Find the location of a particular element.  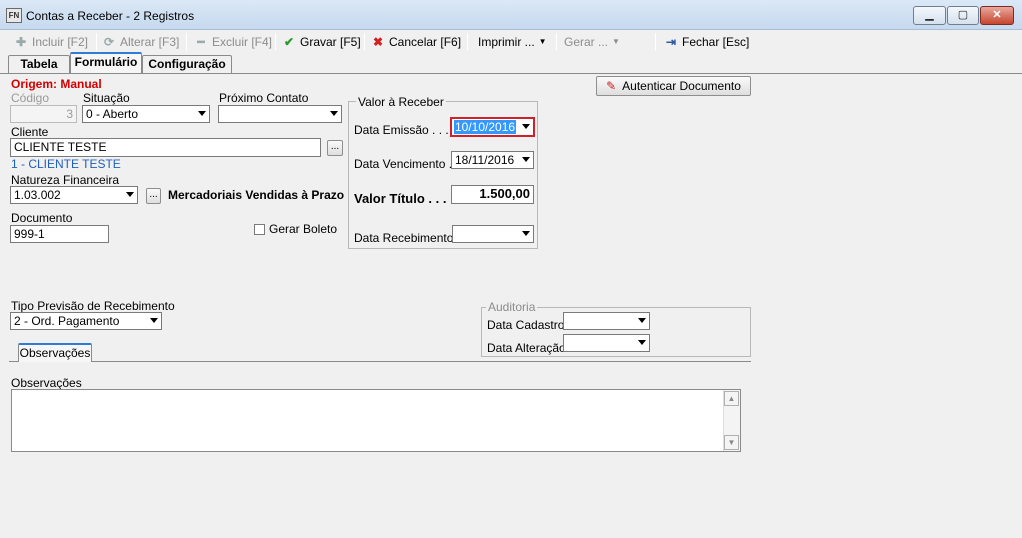

fechar-label: Fechar [Esc] is located at coordinates (716, 42).